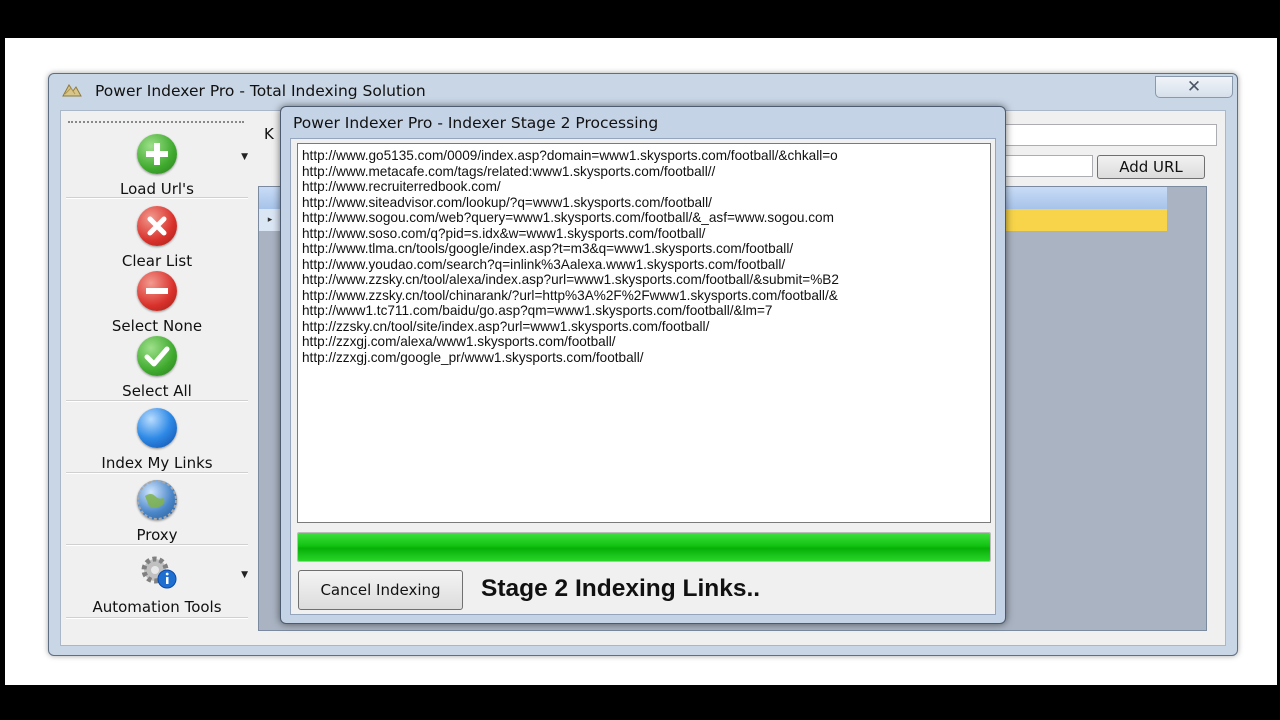 This screenshot has width=1280, height=720. Describe the element at coordinates (156, 122) in the screenshot. I see `sidebar-grip` at that location.